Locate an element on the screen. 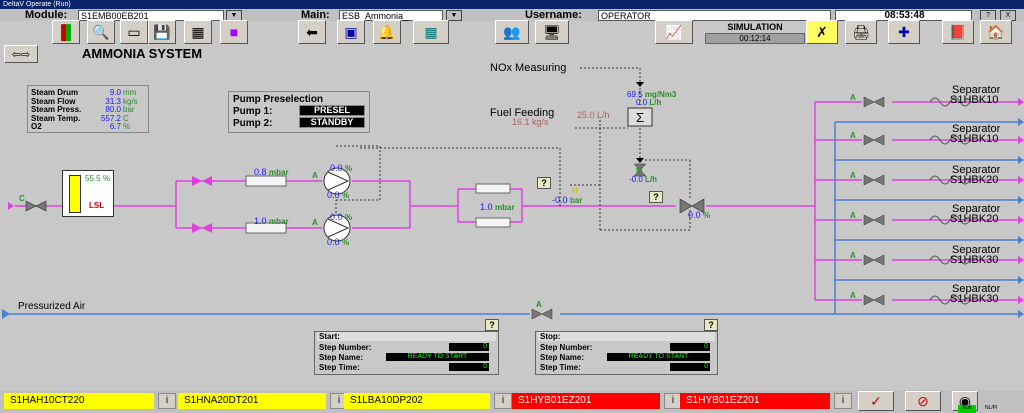 The height and width of the screenshot is (413, 1024). control-valve-button is located at coordinates (693, 206).